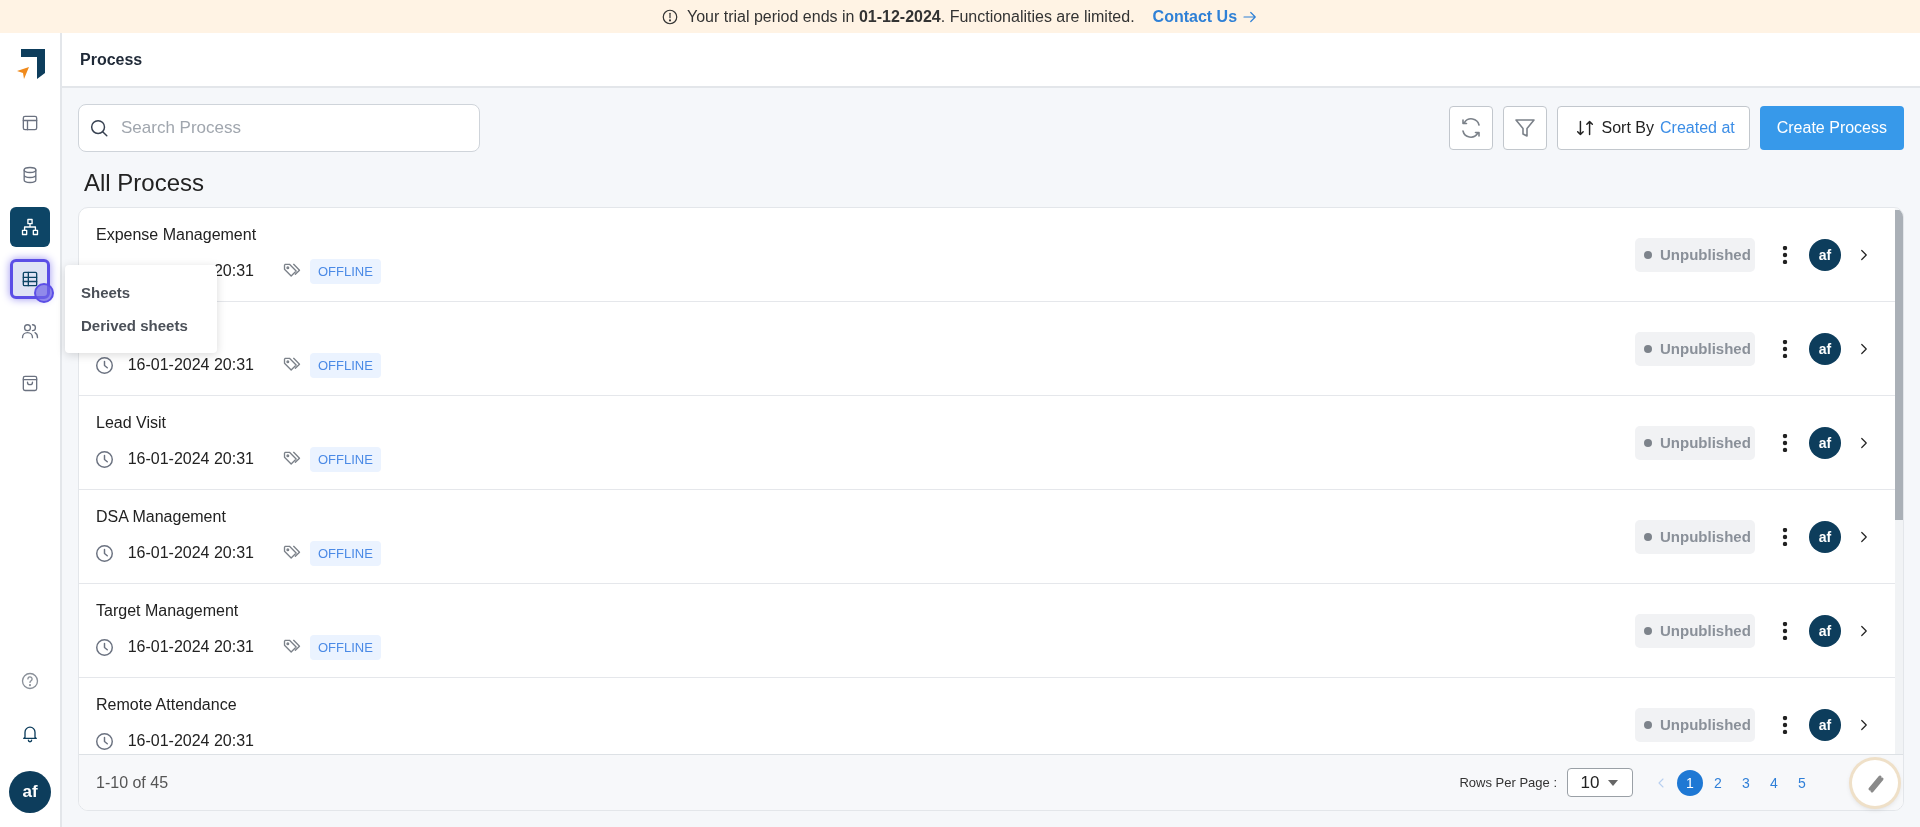 This screenshot has width=1920, height=827. I want to click on process-name: Expense Management, so click(176, 234).